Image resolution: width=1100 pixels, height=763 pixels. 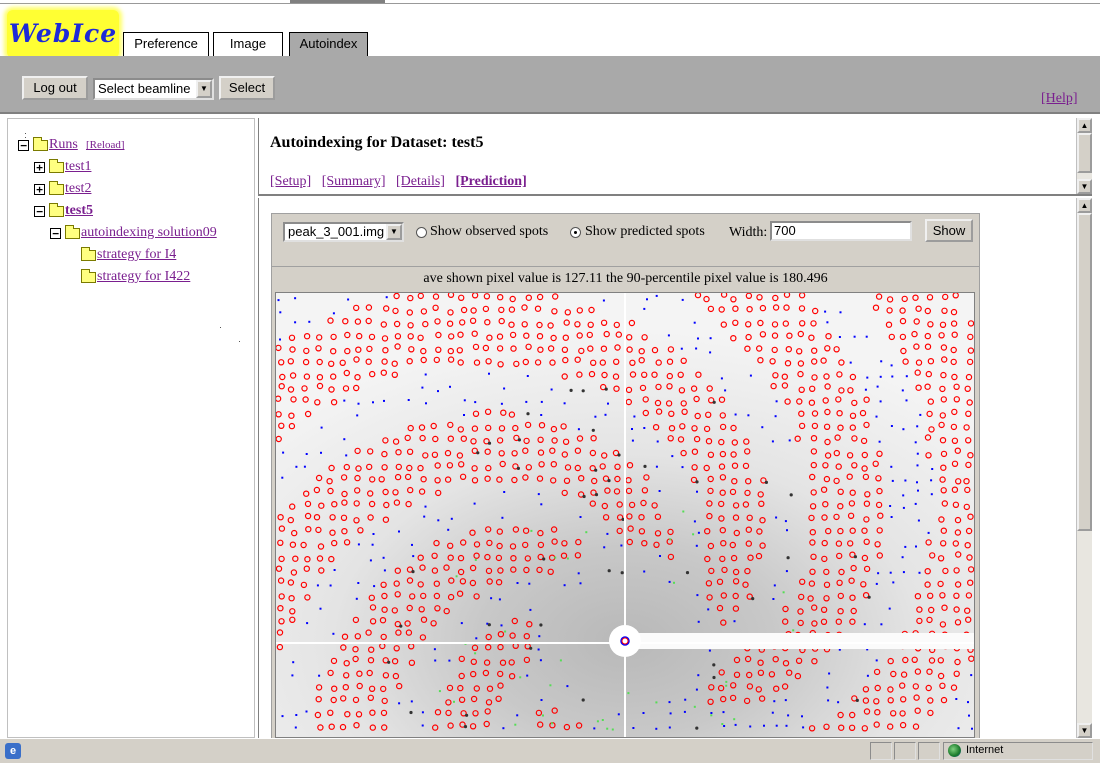 I want to click on setup-link: [Setup], so click(x=290, y=181).